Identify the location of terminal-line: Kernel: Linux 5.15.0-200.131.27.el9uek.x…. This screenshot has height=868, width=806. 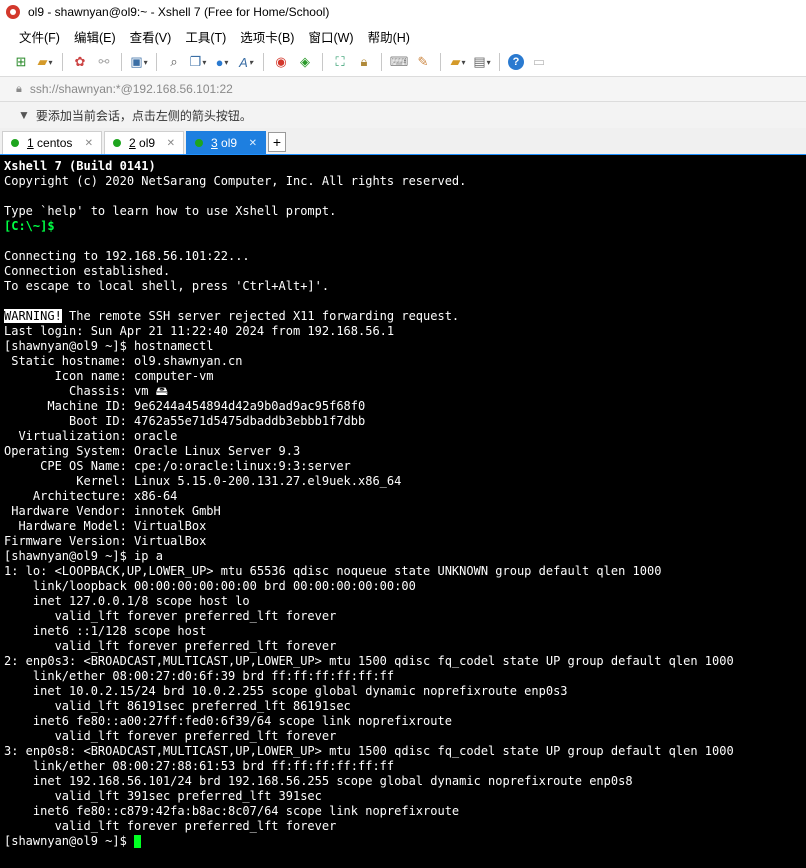
(203, 481).